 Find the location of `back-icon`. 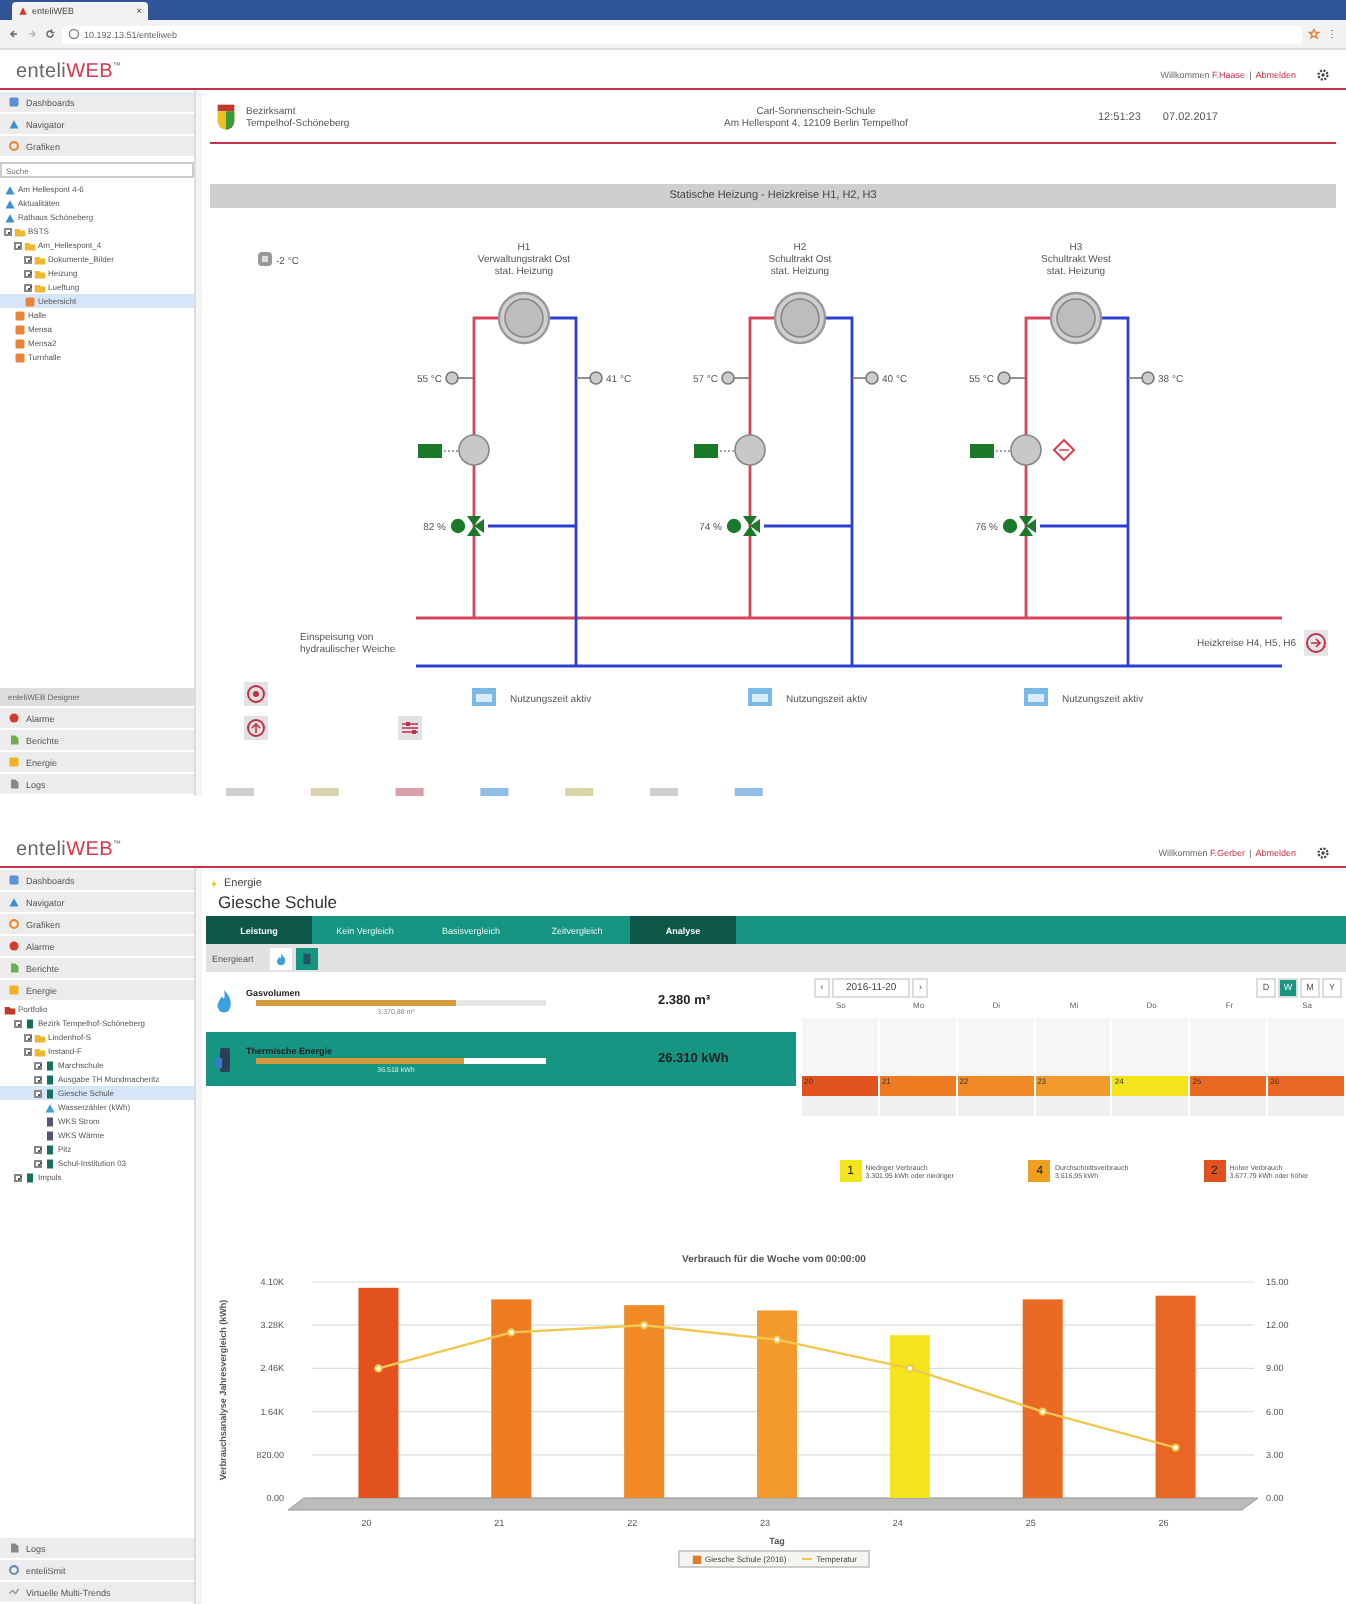

back-icon is located at coordinates (14, 34).